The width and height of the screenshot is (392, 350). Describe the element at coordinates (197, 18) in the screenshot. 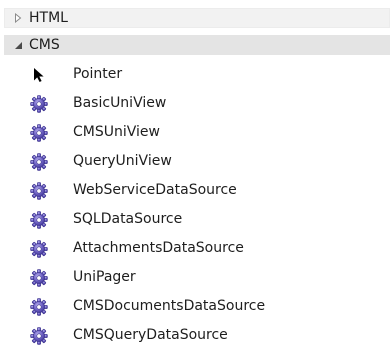

I see `group-header-html: HTML` at that location.